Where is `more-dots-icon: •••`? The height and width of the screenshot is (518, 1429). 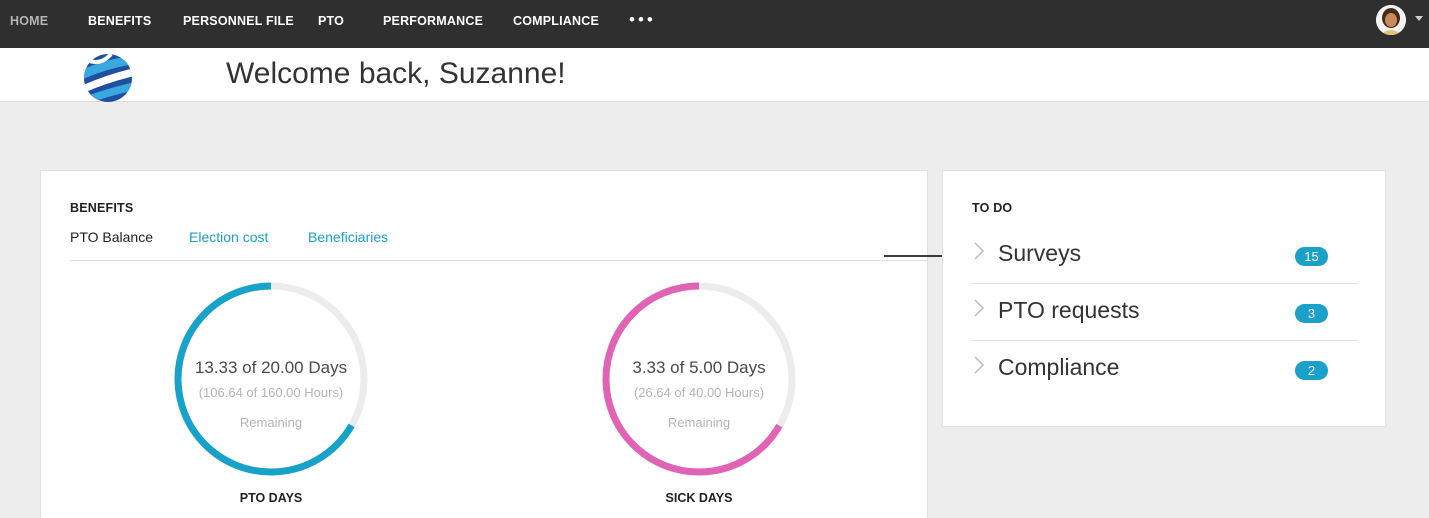 more-dots-icon: ••• is located at coordinates (642, 20).